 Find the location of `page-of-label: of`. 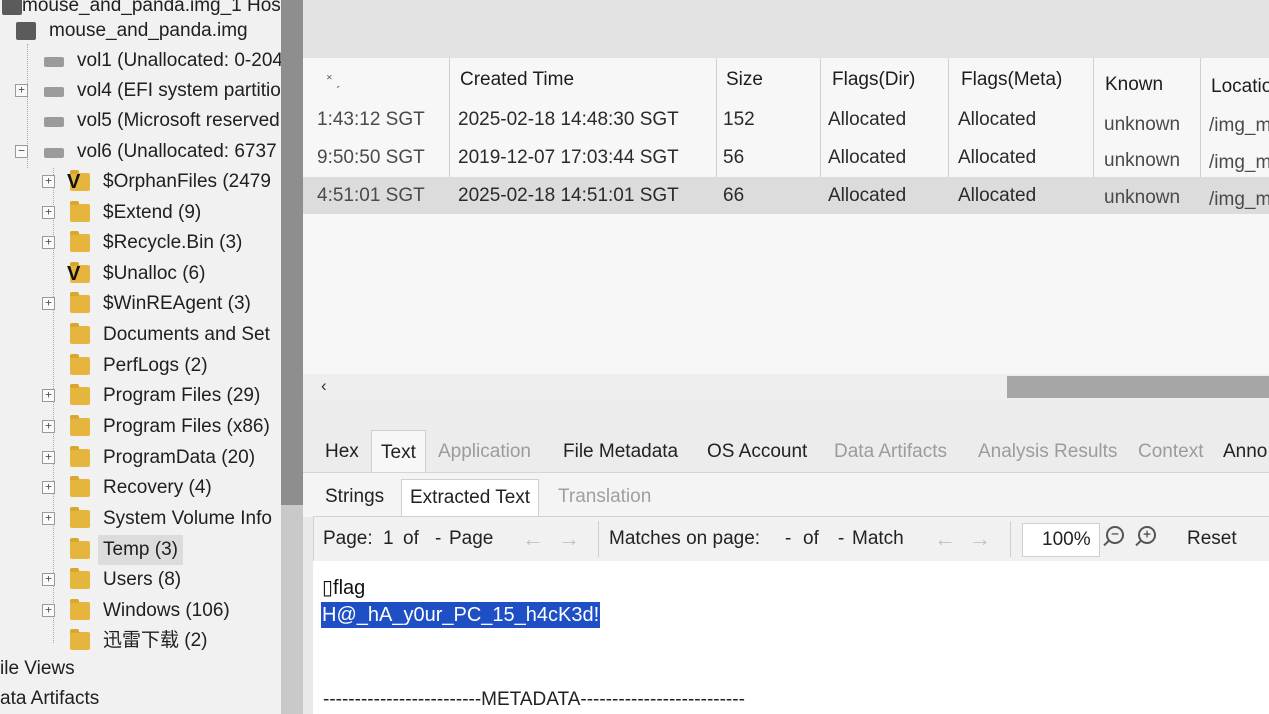

page-of-label: of is located at coordinates (411, 538).